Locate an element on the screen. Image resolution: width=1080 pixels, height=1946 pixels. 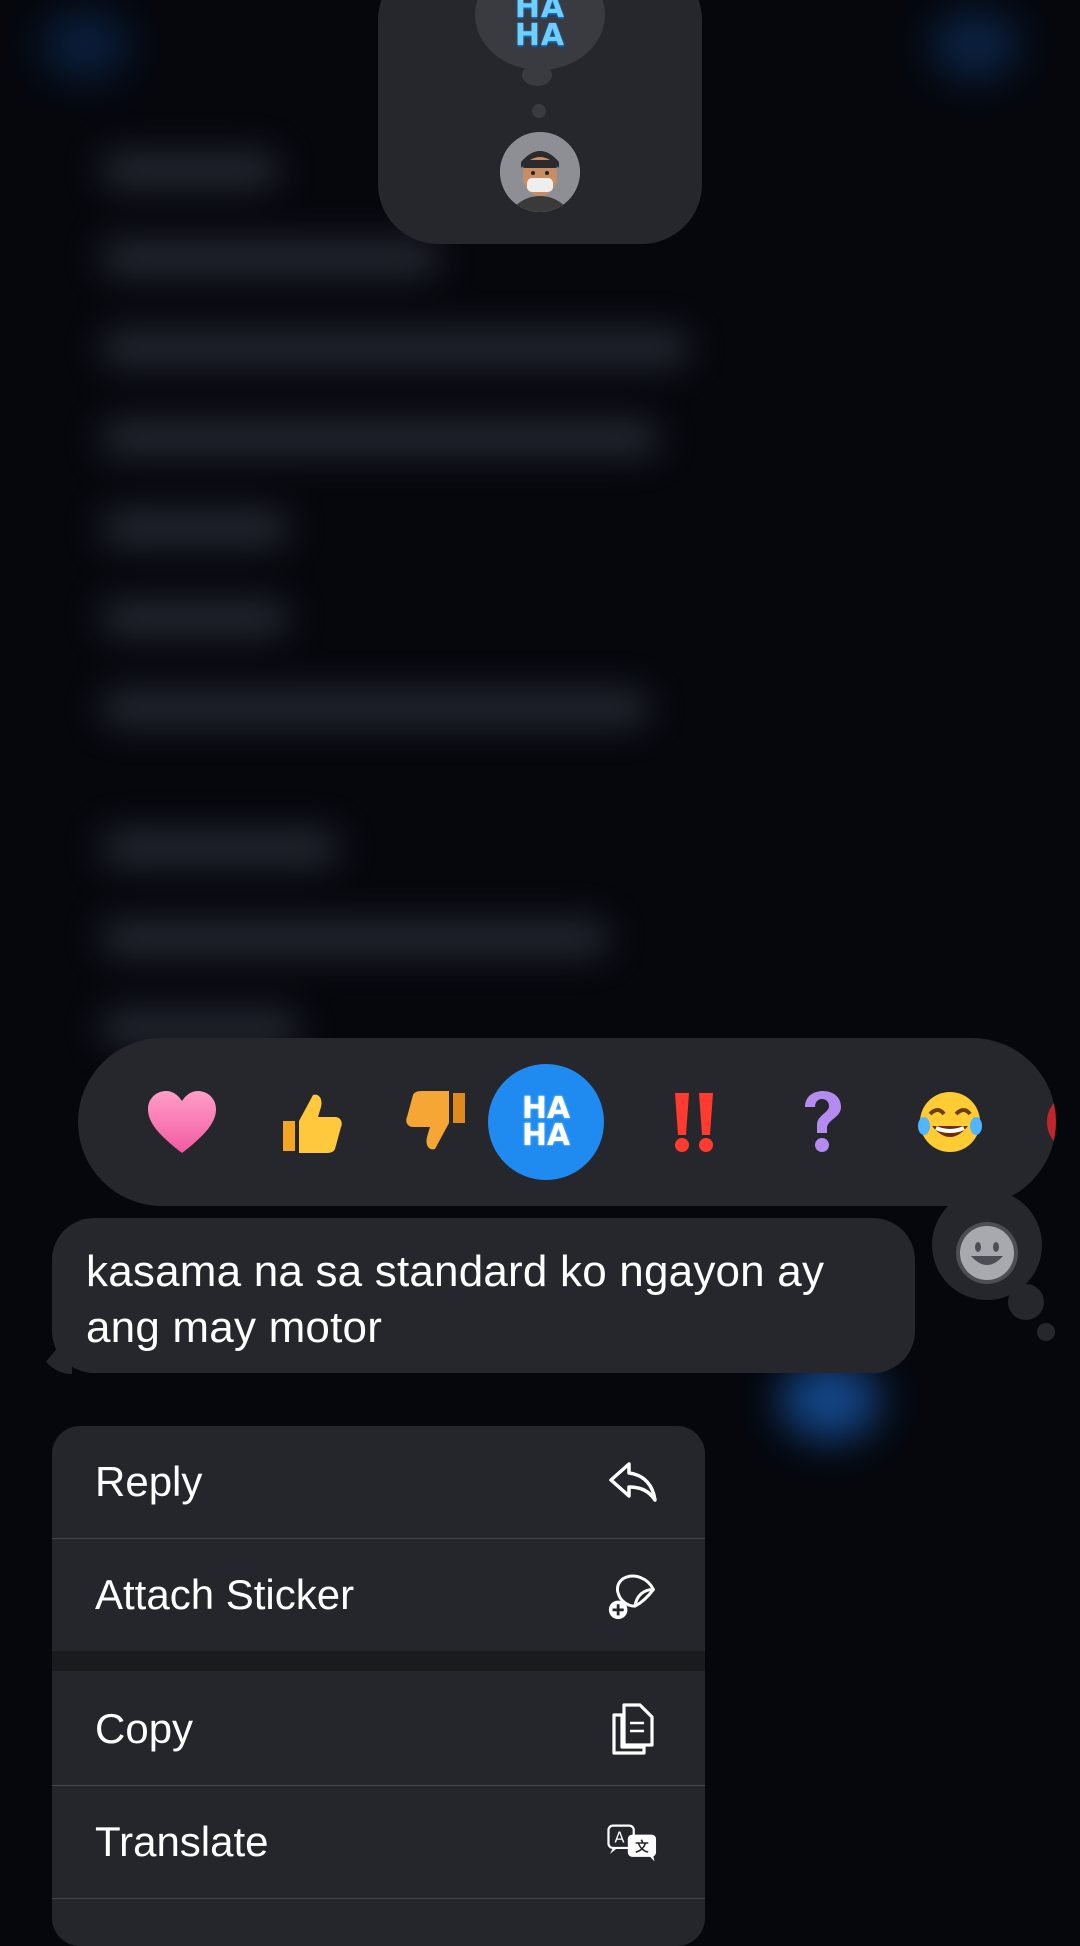
sticker-add-icon is located at coordinates (633, 1595).